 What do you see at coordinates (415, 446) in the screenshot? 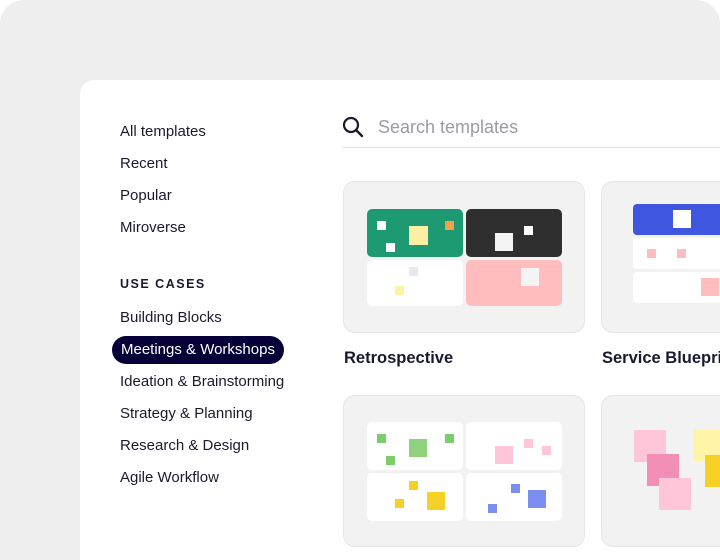
I see `thumb-quadrant-green` at bounding box center [415, 446].